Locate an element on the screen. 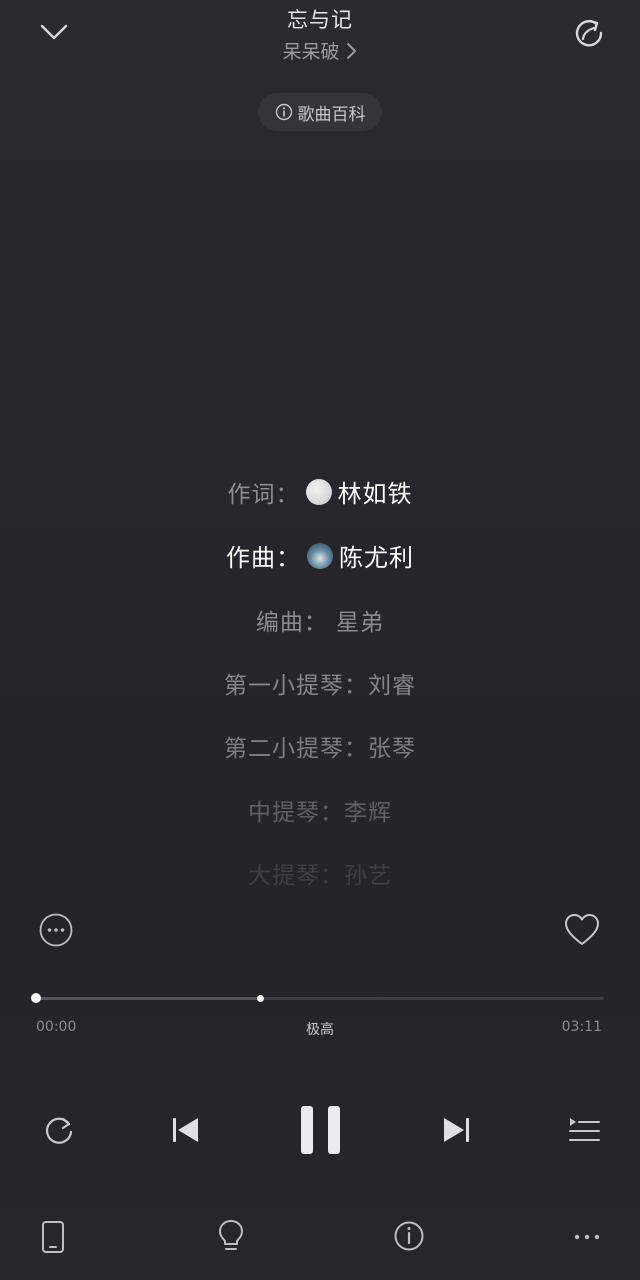 The width and height of the screenshot is (640, 1280). song-wiki-button: 歌曲百科 is located at coordinates (320, 112).